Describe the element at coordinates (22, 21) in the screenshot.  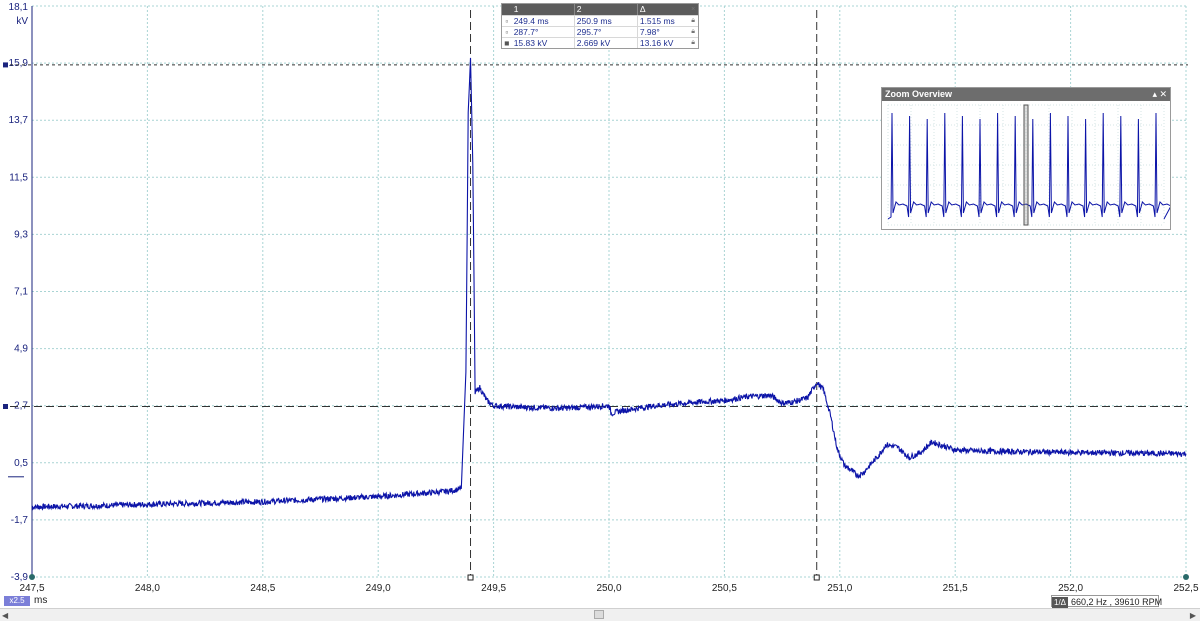
I see `y-axis-unit-label: kV` at that location.